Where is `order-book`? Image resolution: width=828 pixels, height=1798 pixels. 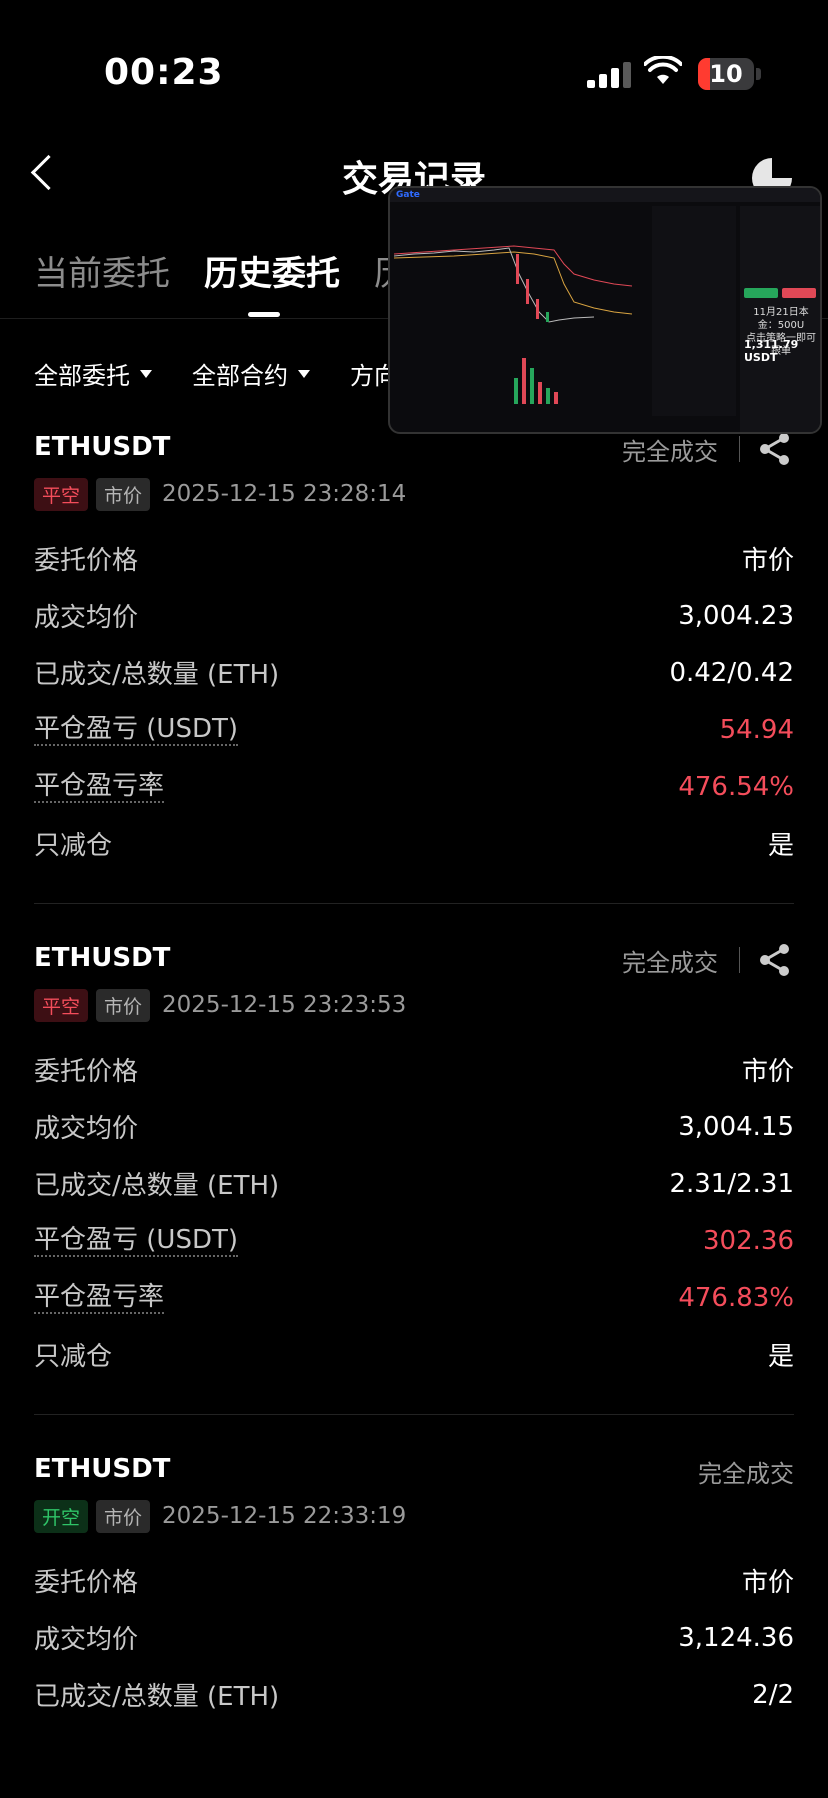 order-book is located at coordinates (694, 311).